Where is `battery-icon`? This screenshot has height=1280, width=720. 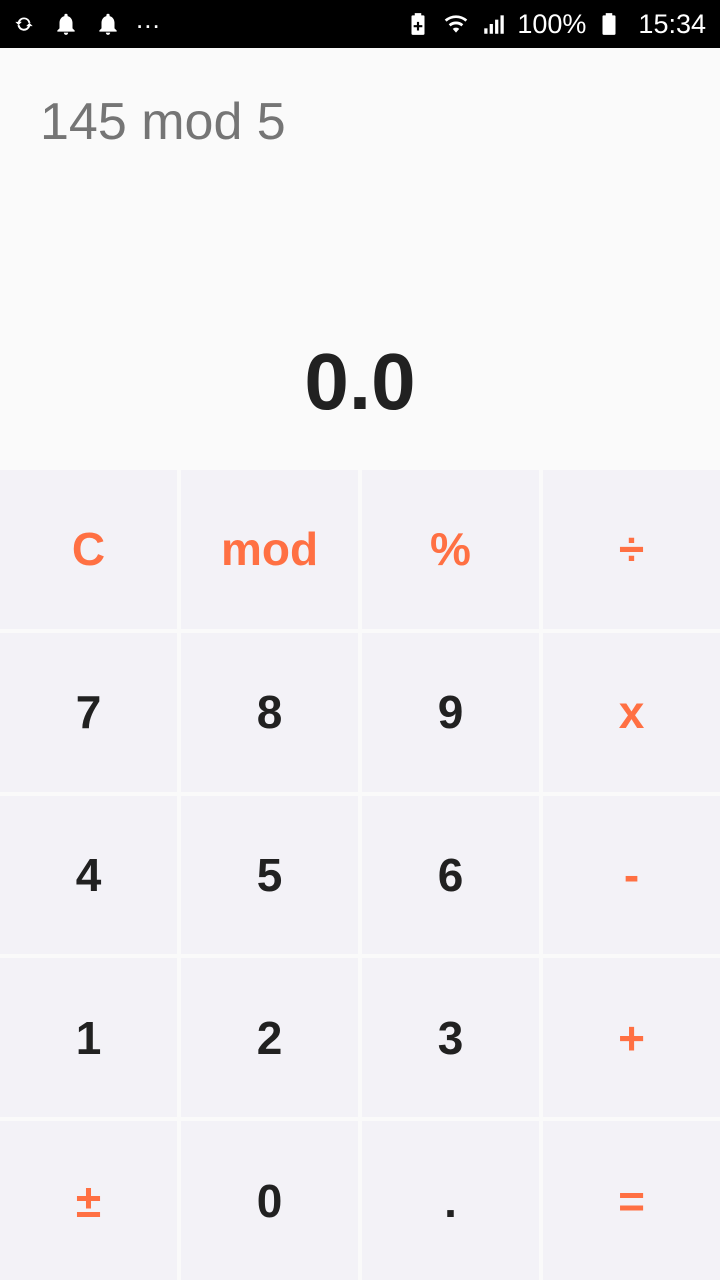 battery-icon is located at coordinates (609, 24).